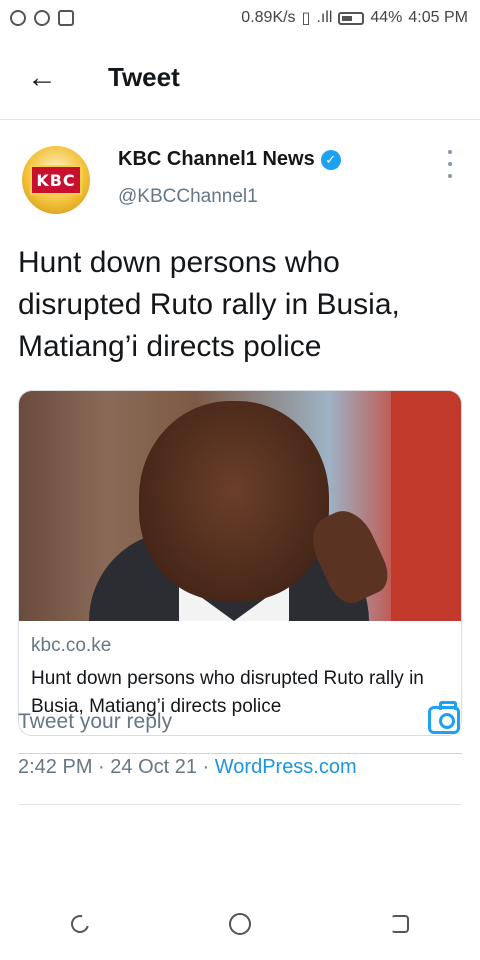 The image size is (480, 960). I want to click on vibrate-icon: ▯, so click(306, 18).